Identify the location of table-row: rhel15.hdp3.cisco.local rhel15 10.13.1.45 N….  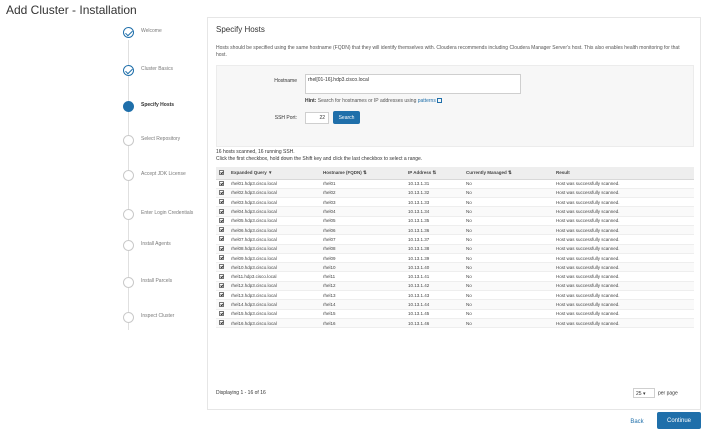
(455, 314).